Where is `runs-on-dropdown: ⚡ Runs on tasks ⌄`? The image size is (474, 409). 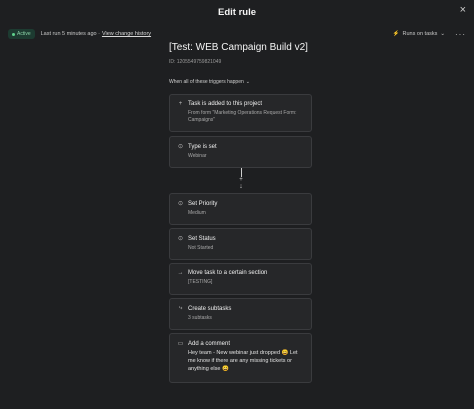 runs-on-dropdown: ⚡ Runs on tasks ⌄ is located at coordinates (419, 34).